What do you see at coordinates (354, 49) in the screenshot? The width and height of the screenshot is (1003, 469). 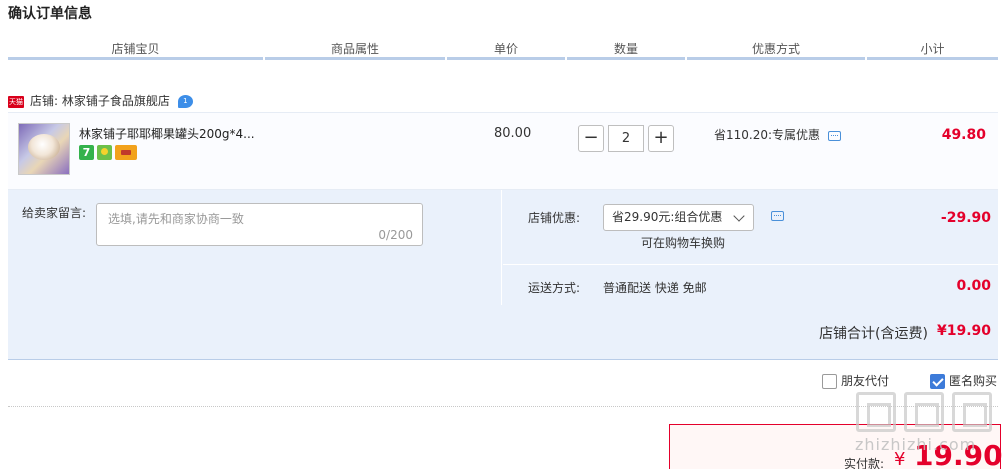 I see `header-attributes: 商品属性` at bounding box center [354, 49].